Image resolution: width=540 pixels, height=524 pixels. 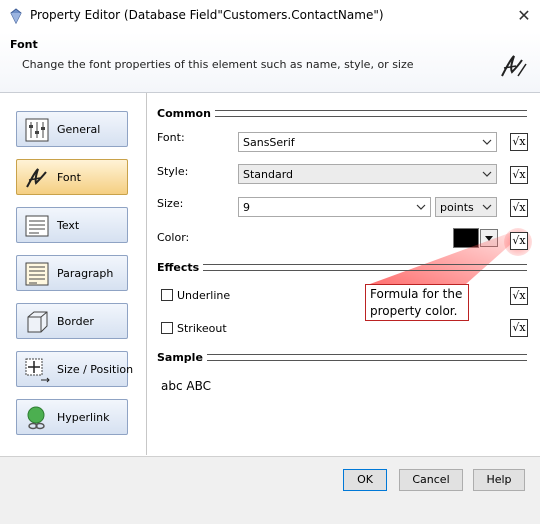 I want to click on nav-hyperlink-label: Hyperlink, so click(x=83, y=417).